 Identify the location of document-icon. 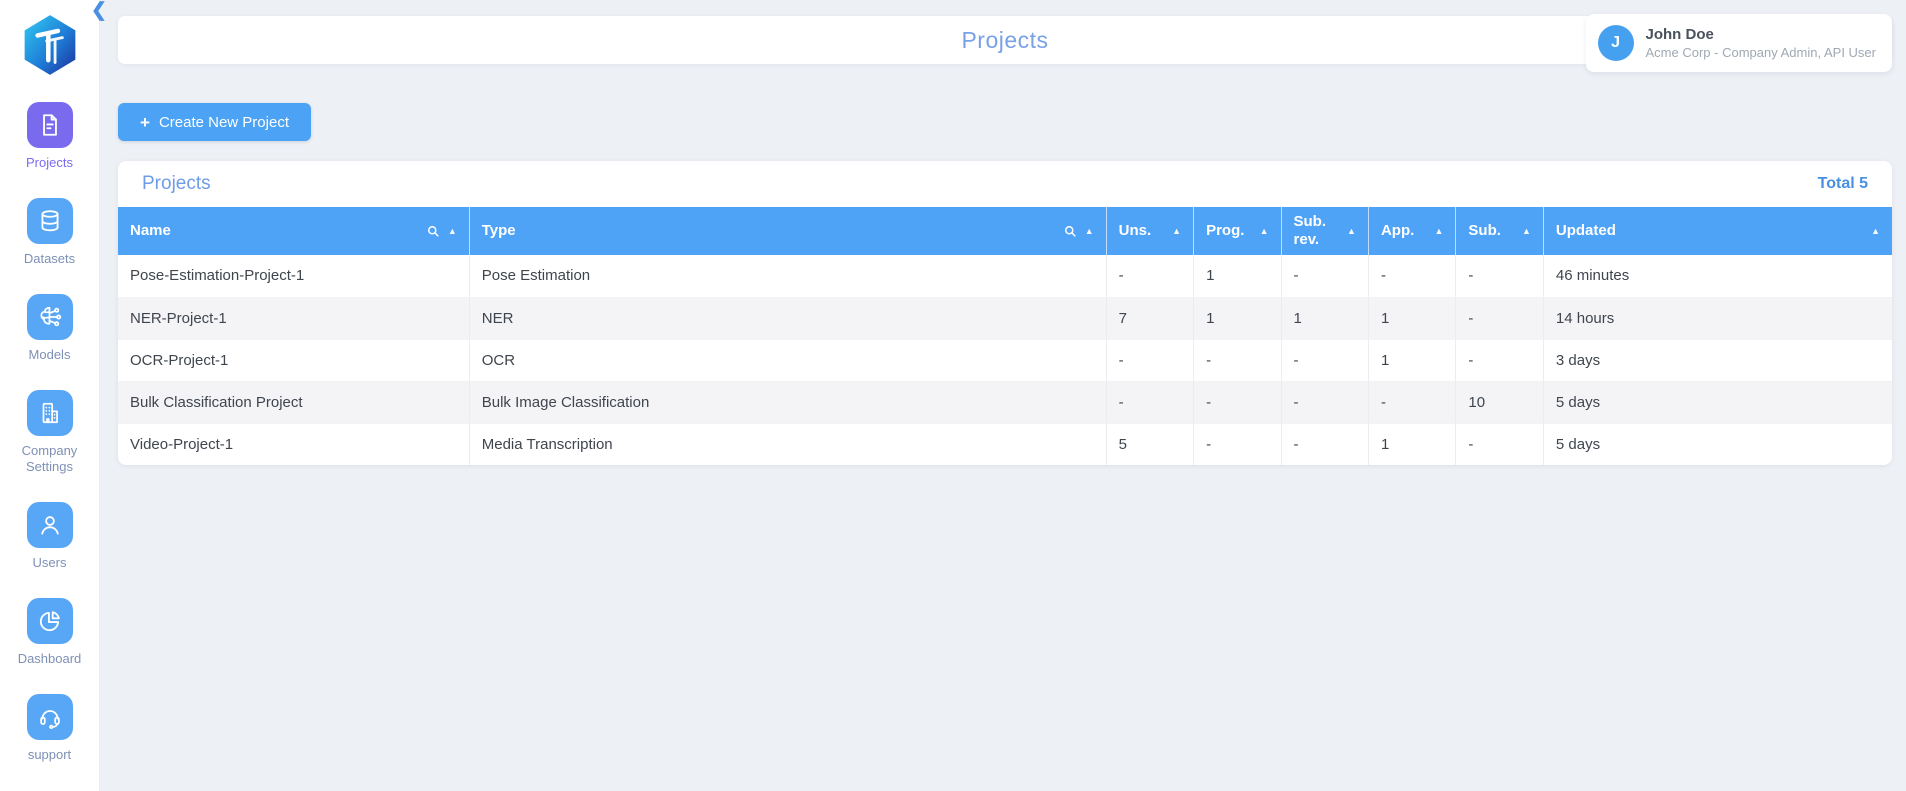
(49, 125).